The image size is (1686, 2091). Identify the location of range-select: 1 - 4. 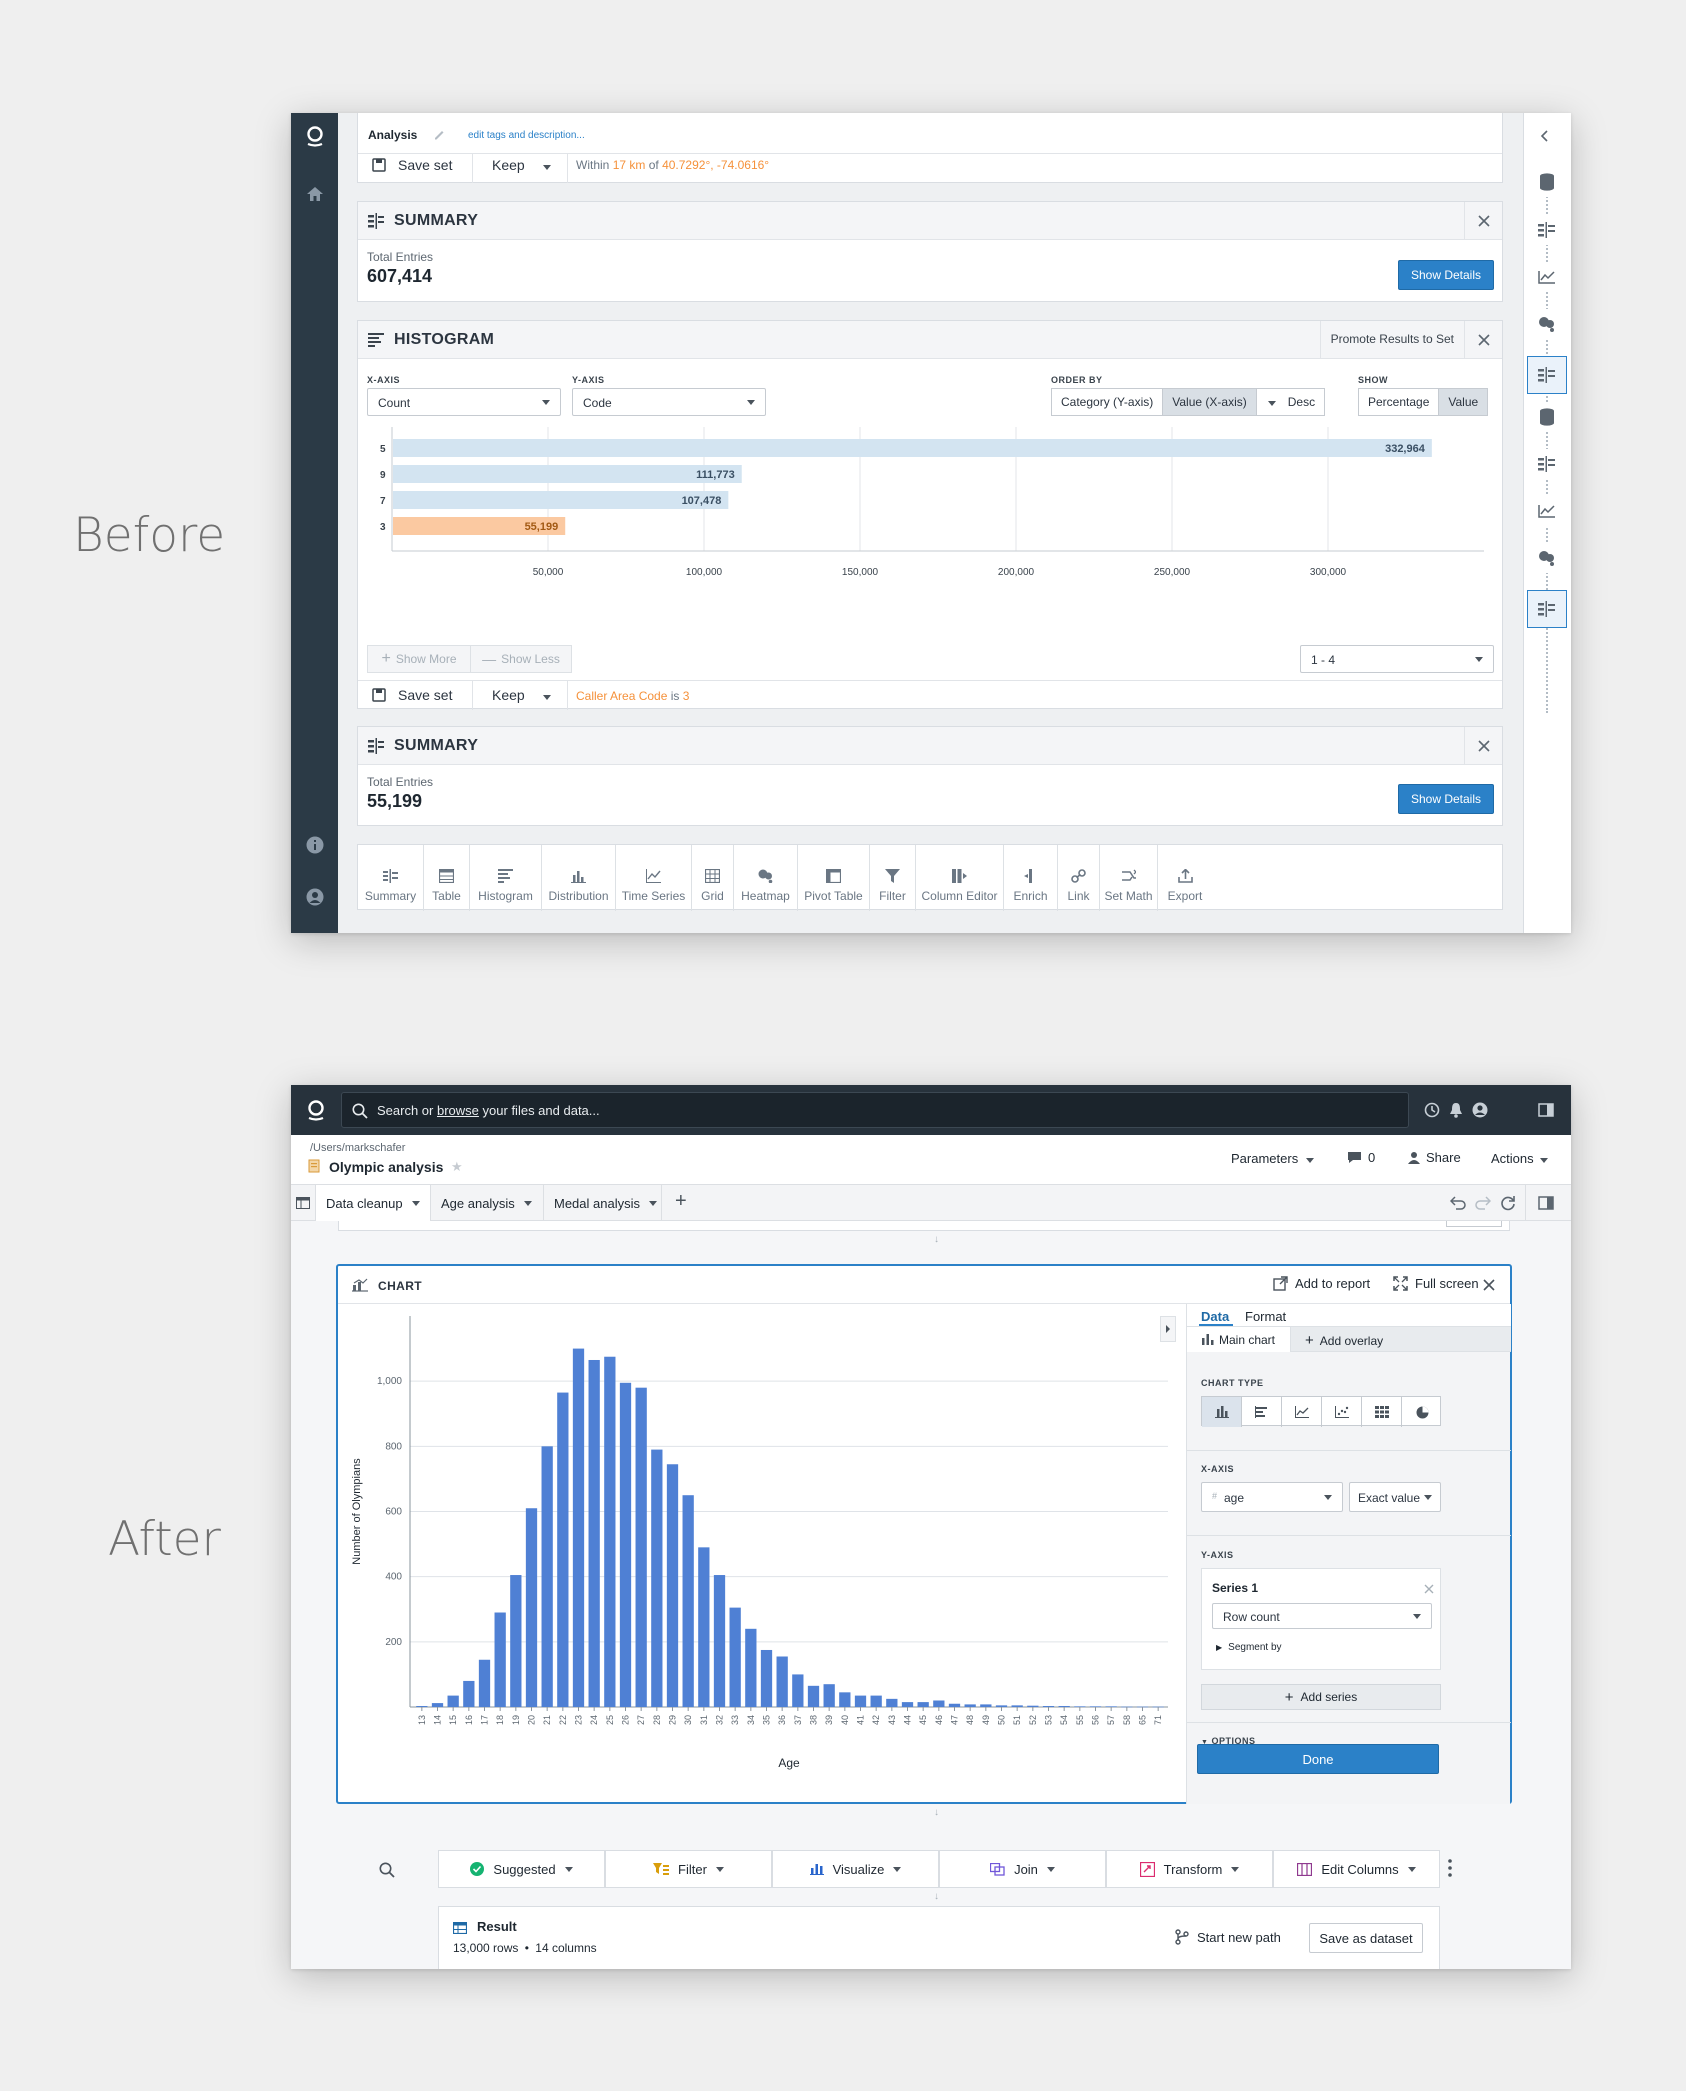
(1397, 659).